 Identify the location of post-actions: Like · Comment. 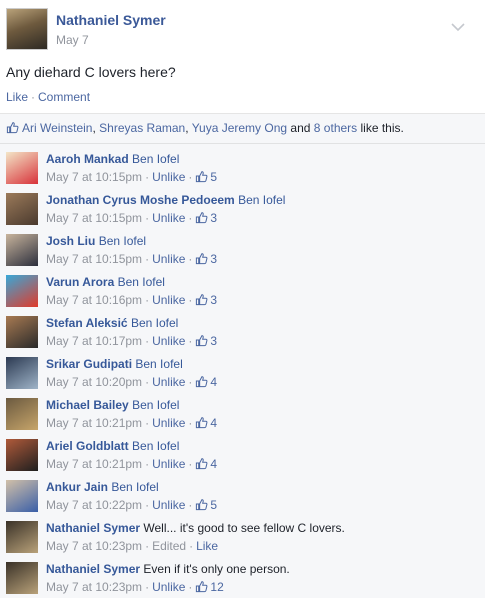
(48, 97).